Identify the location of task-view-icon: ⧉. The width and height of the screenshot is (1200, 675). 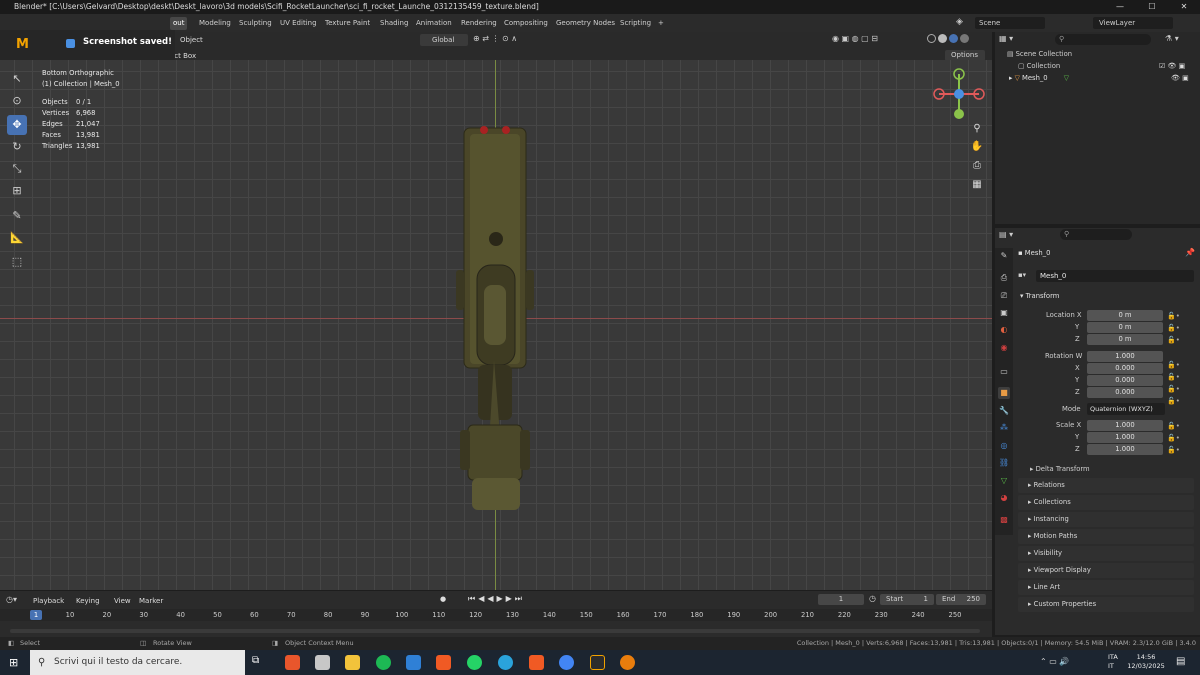
(259, 662).